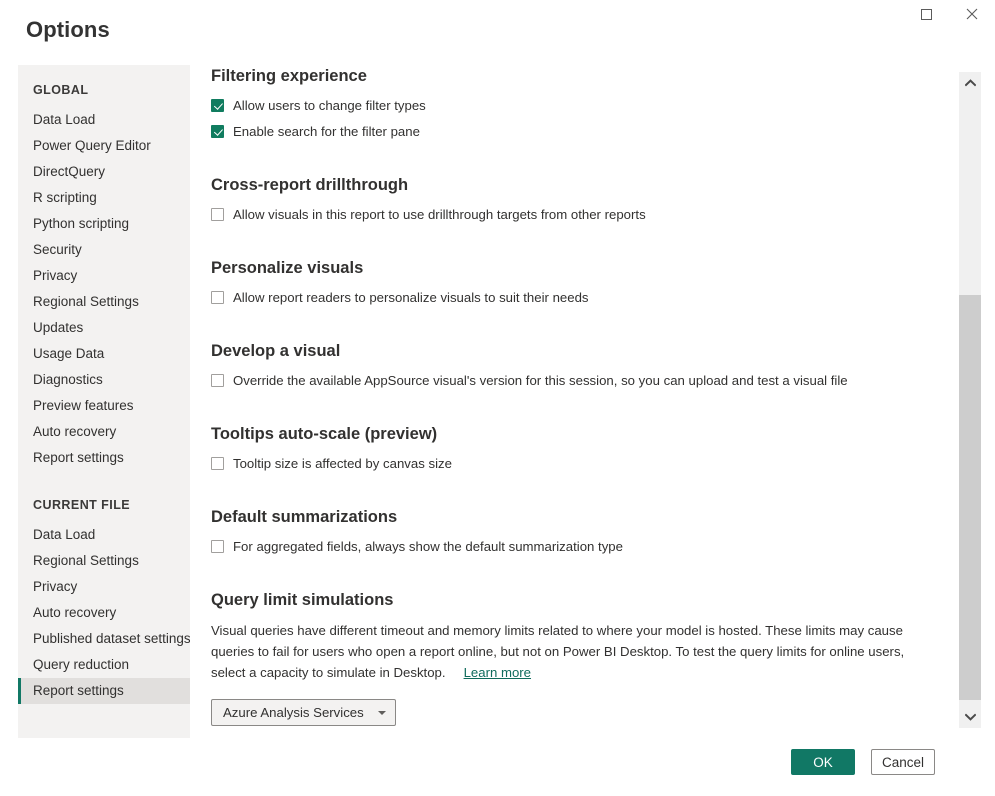 This screenshot has width=995, height=796. Describe the element at coordinates (302, 600) in the screenshot. I see `section-heading: Query limit simulations` at that location.